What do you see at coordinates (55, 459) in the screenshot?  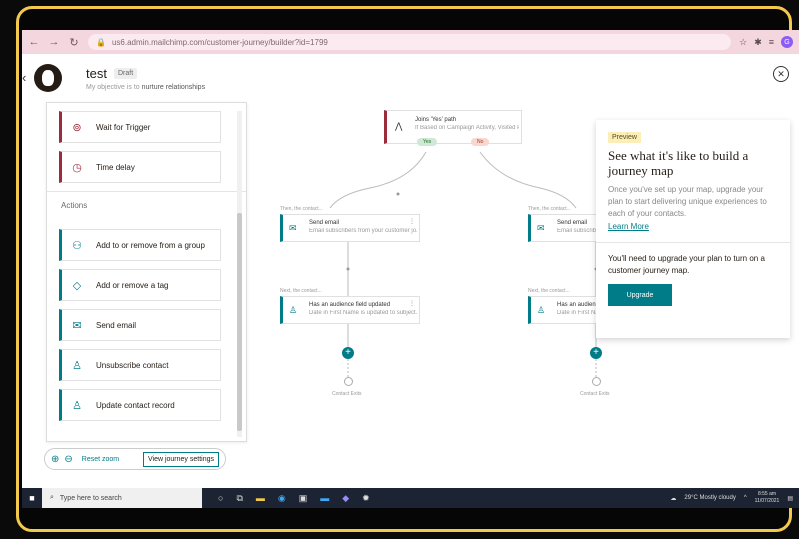 I see `zoom-in-icon: ⊕` at bounding box center [55, 459].